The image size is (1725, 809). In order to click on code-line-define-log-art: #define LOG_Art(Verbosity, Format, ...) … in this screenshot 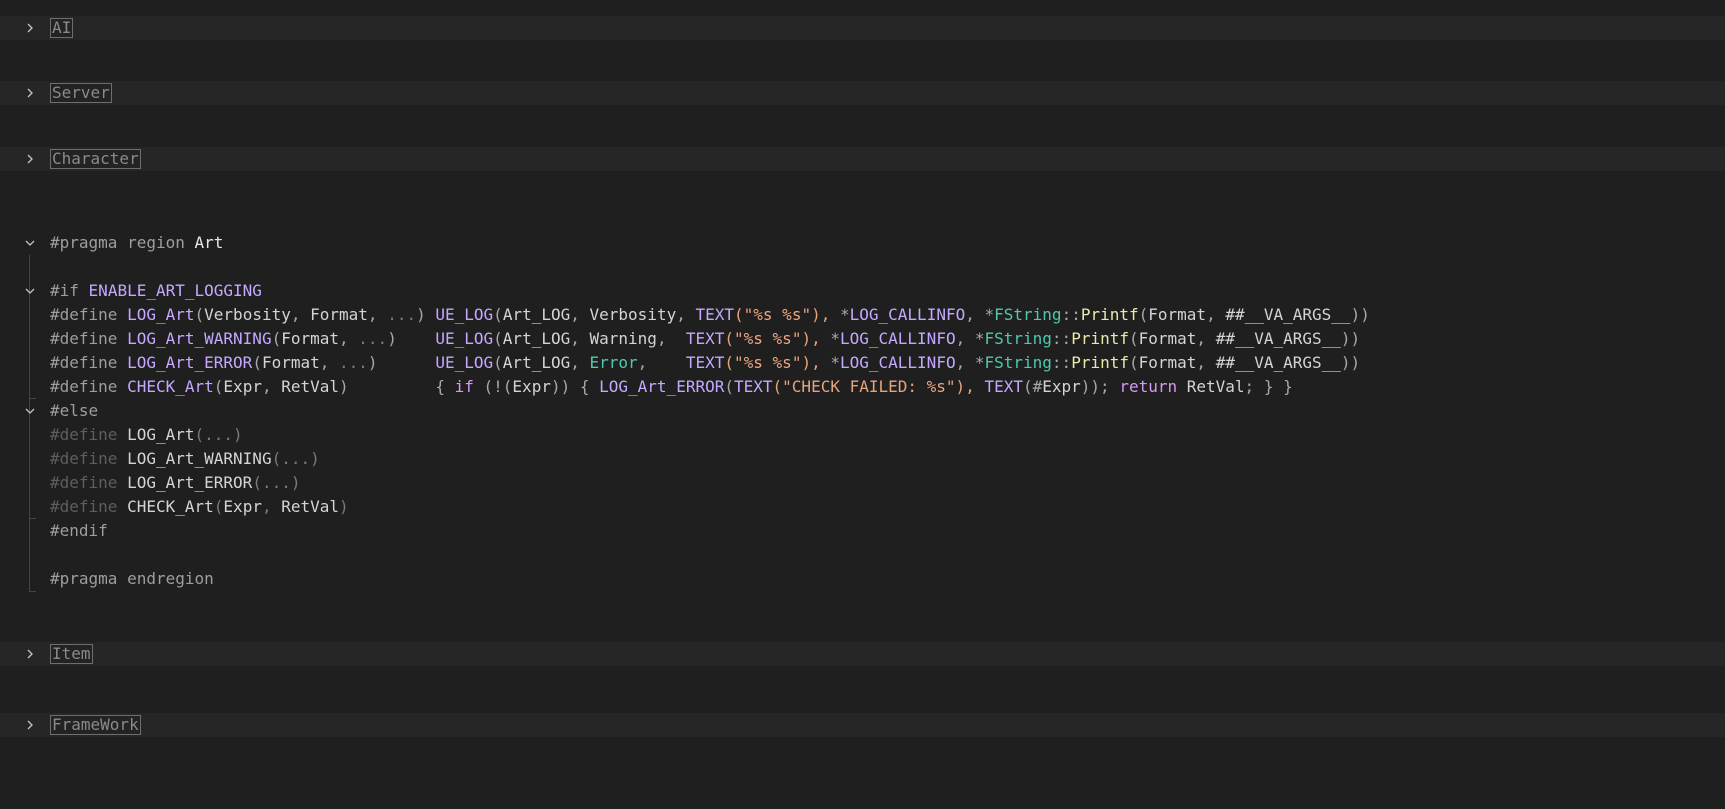, I will do `click(862, 315)`.